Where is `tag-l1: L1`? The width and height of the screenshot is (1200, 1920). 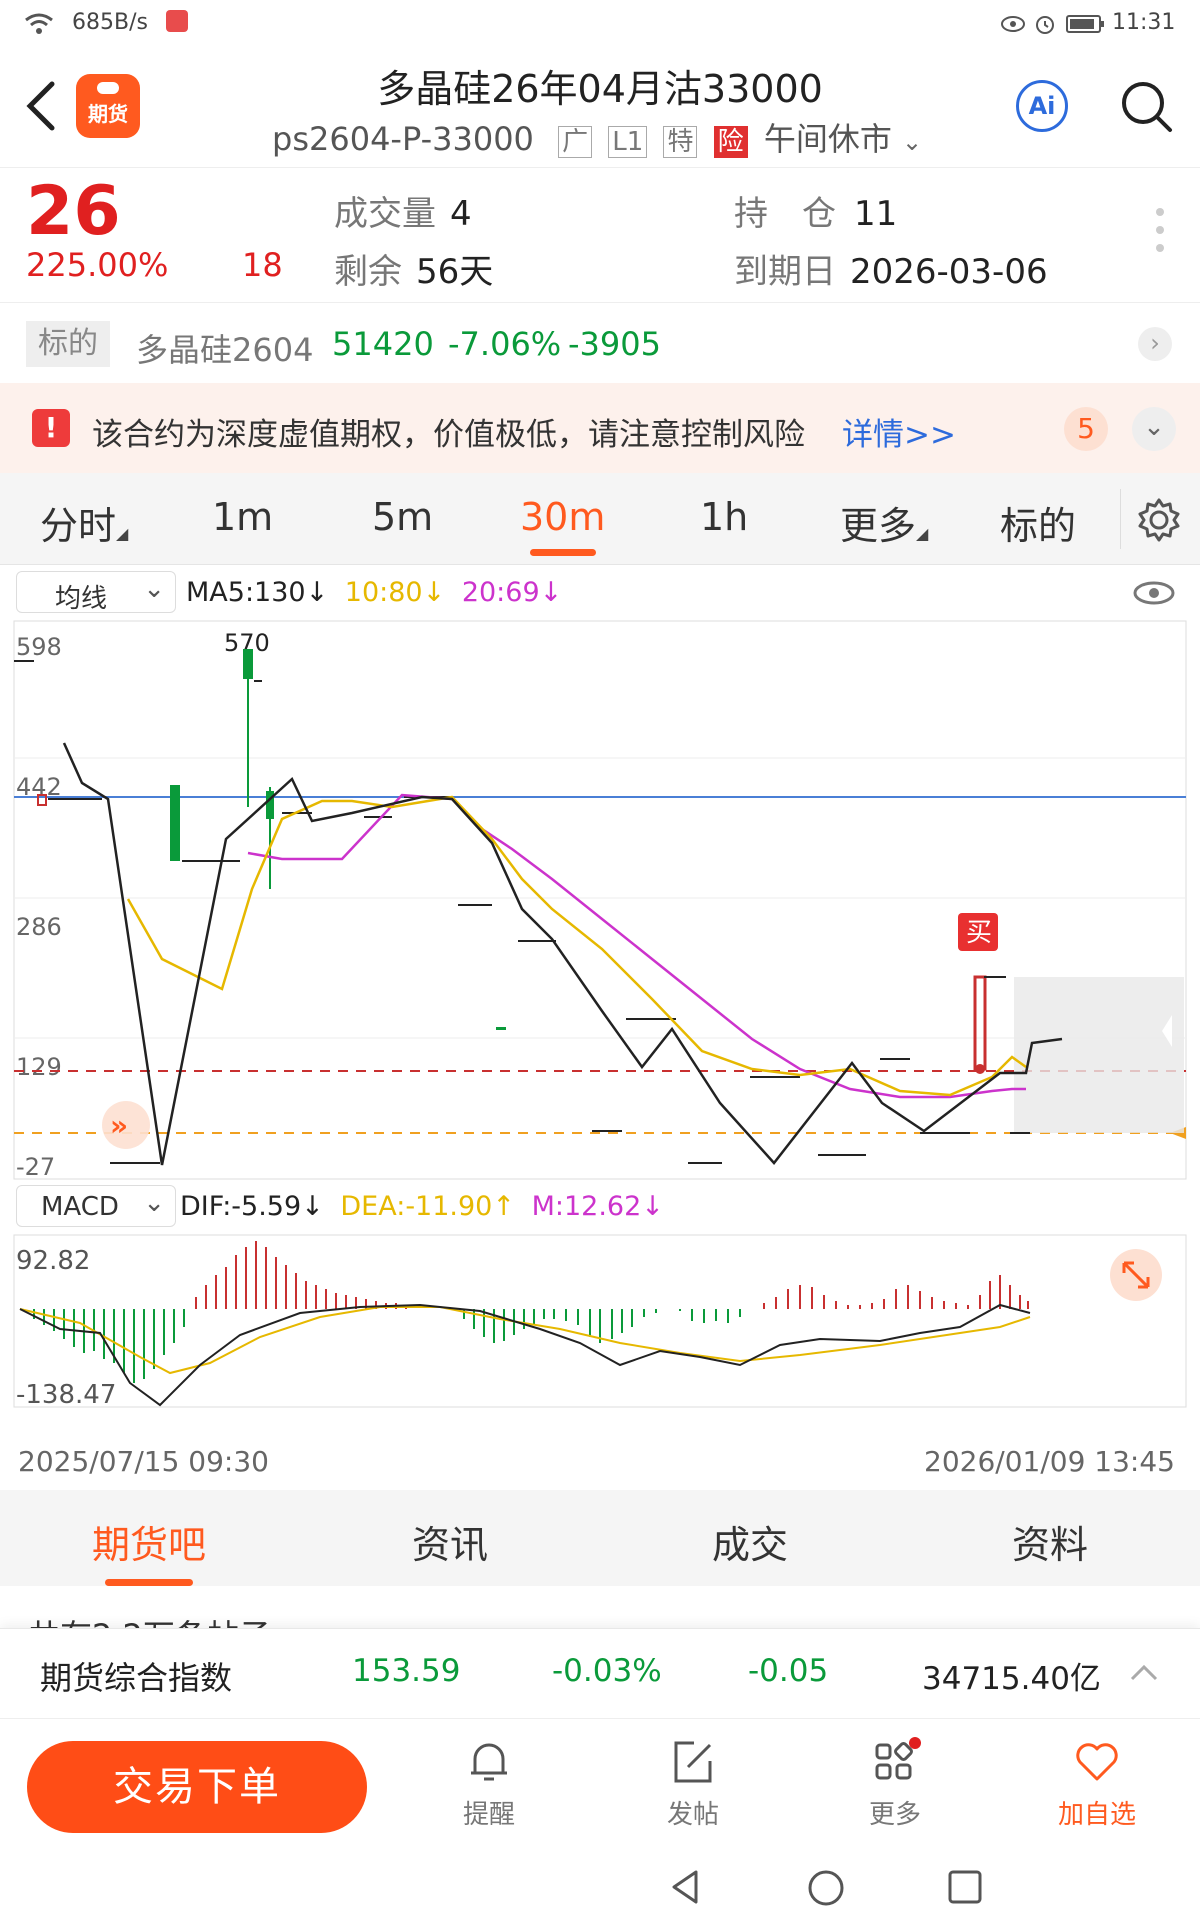 tag-l1: L1 is located at coordinates (628, 142).